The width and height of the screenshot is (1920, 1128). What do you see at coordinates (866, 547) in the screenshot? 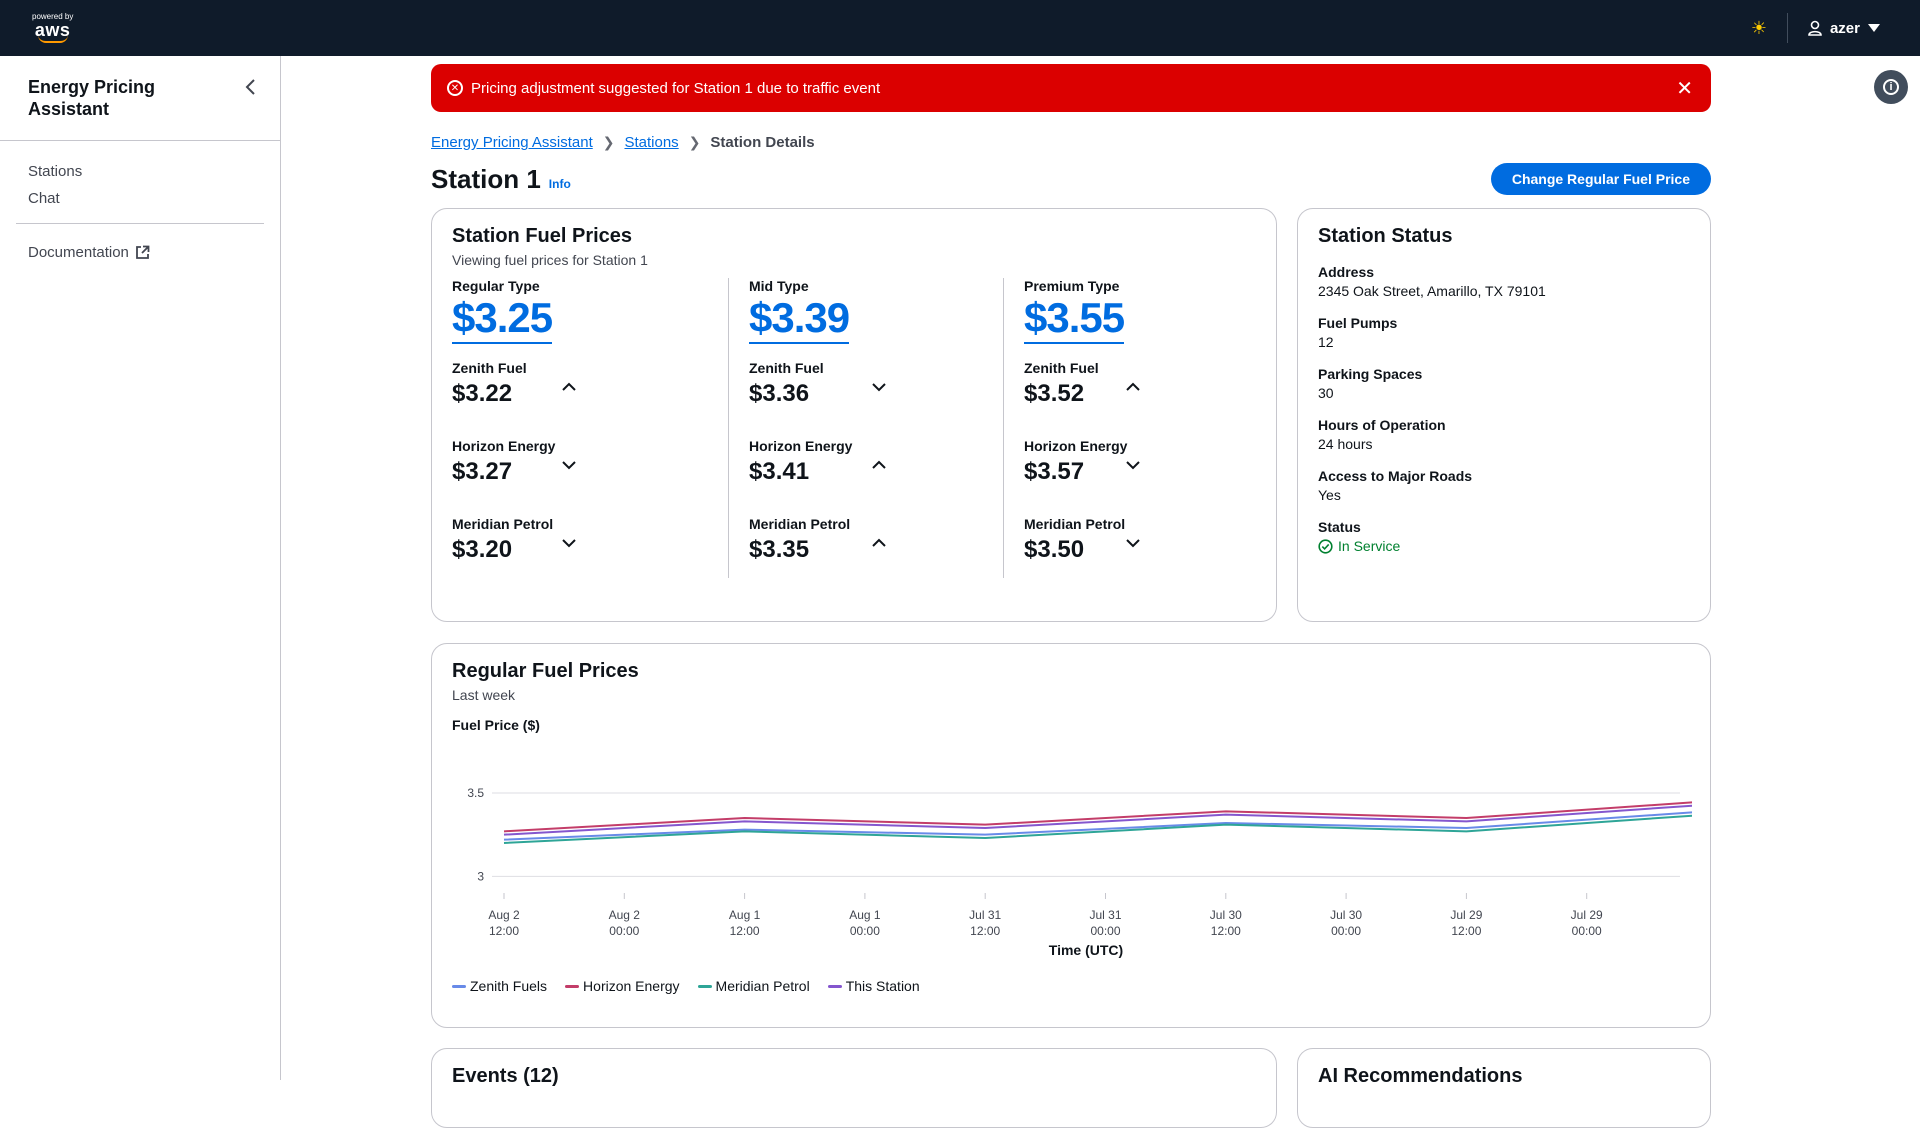
I see `competitor-price: Meridian Petrol $3.35` at bounding box center [866, 547].